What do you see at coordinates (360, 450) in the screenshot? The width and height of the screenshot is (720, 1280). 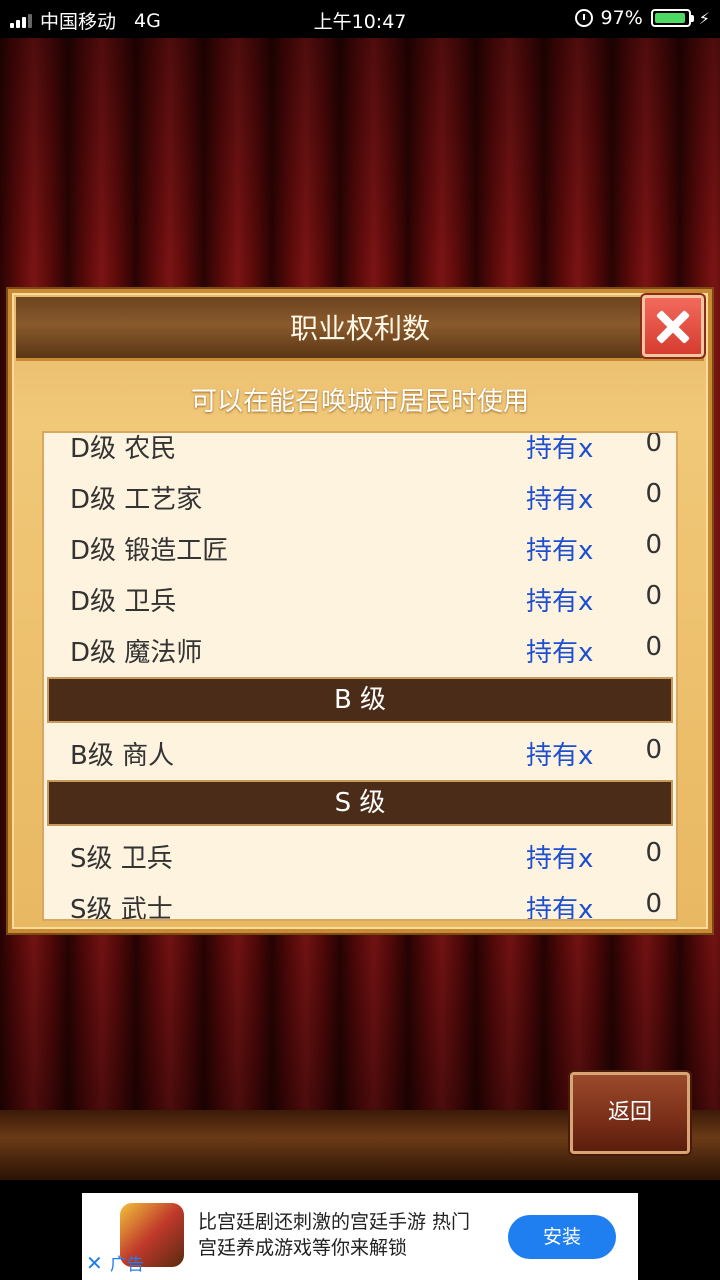 I see `list-item: D级 农民 持有x 0` at bounding box center [360, 450].